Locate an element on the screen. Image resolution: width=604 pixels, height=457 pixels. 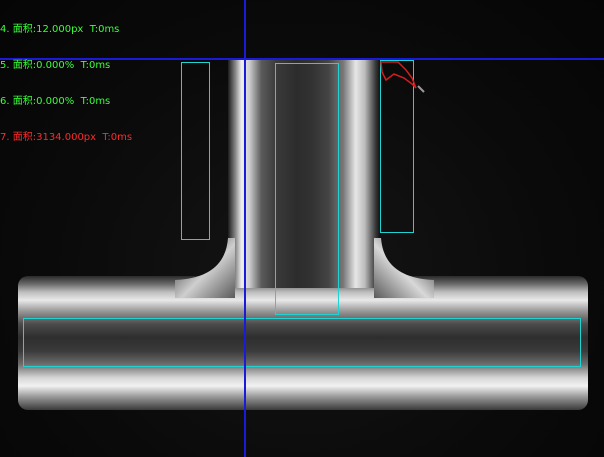
defect-outline is located at coordinates (402, 77).